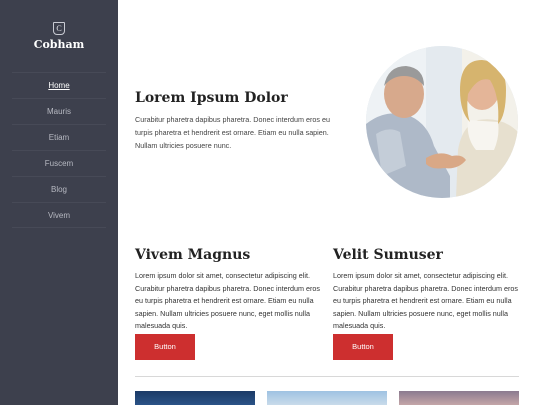  What do you see at coordinates (59, 137) in the screenshot?
I see `nav-item-etiam: Etiam` at bounding box center [59, 137].